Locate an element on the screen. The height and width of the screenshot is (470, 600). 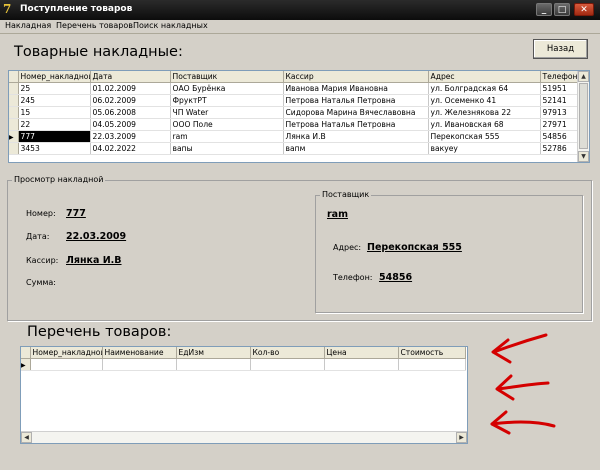
table-cell: 777 is located at coordinates (54, 136).